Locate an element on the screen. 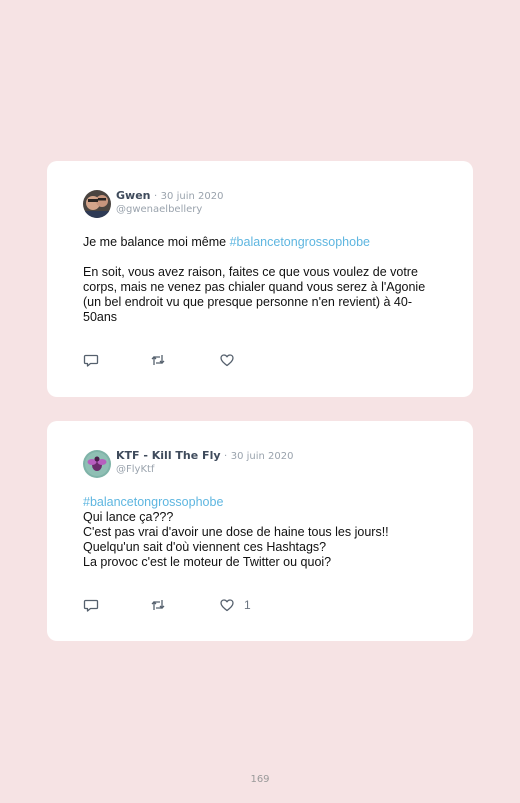  author-name: KTF - Kill The Fly is located at coordinates (168, 455).